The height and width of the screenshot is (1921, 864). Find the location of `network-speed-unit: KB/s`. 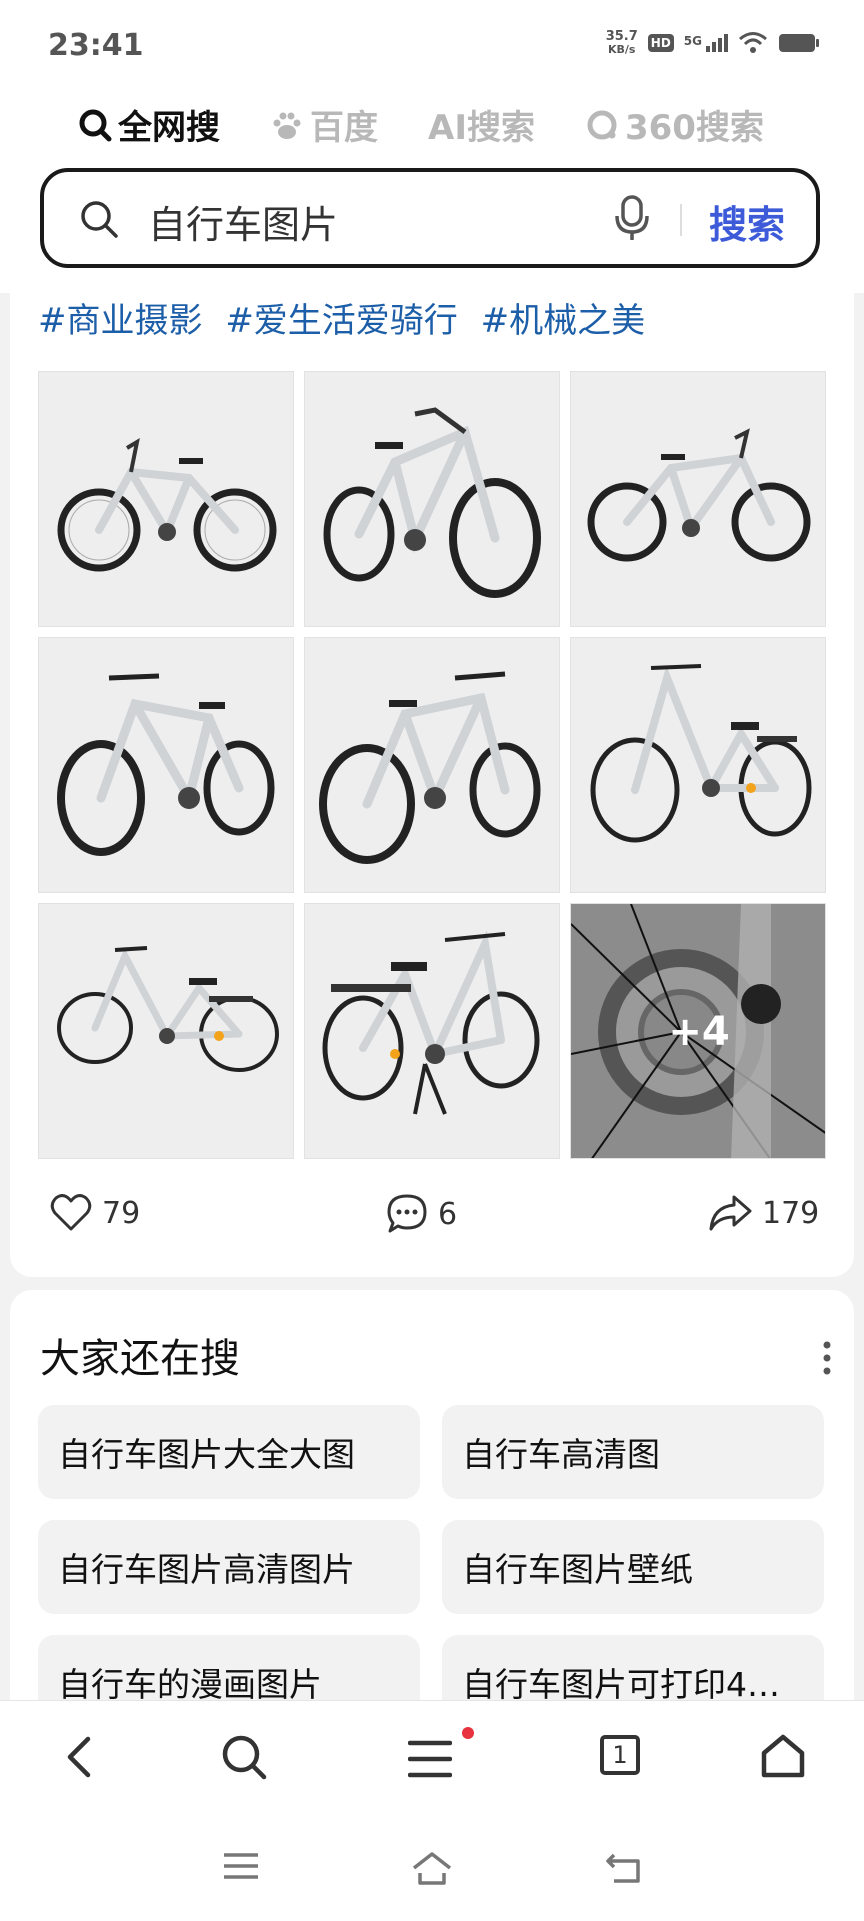

network-speed-unit: KB/s is located at coordinates (622, 49).